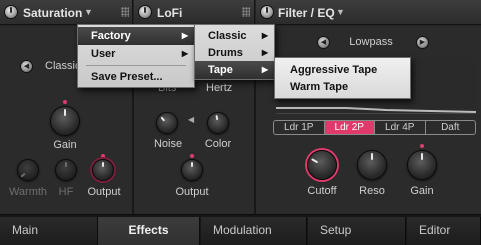  I want to click on lofi-output-knob, so click(192, 170).